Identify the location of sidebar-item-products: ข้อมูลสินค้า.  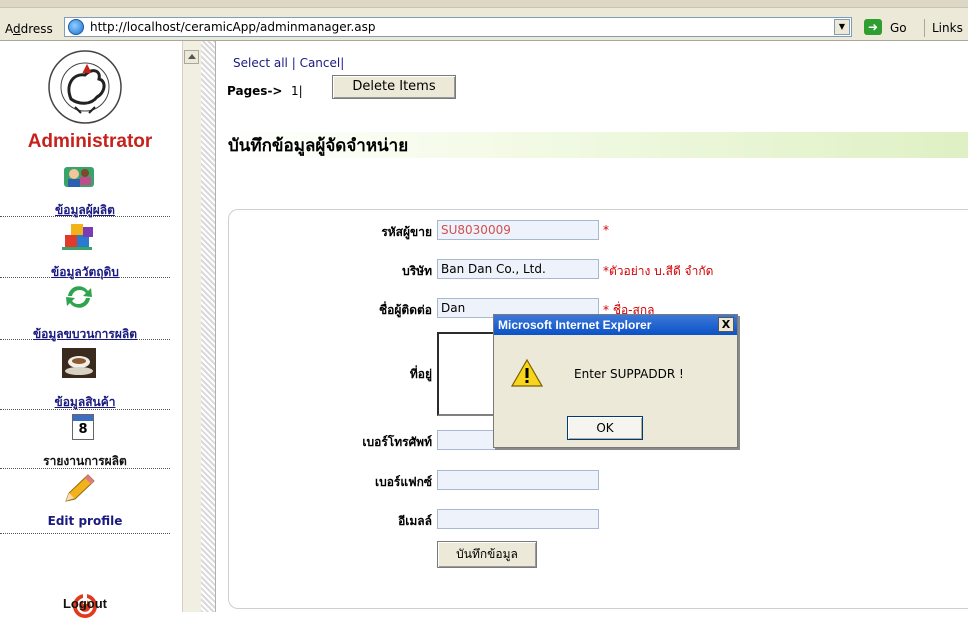
(85, 377).